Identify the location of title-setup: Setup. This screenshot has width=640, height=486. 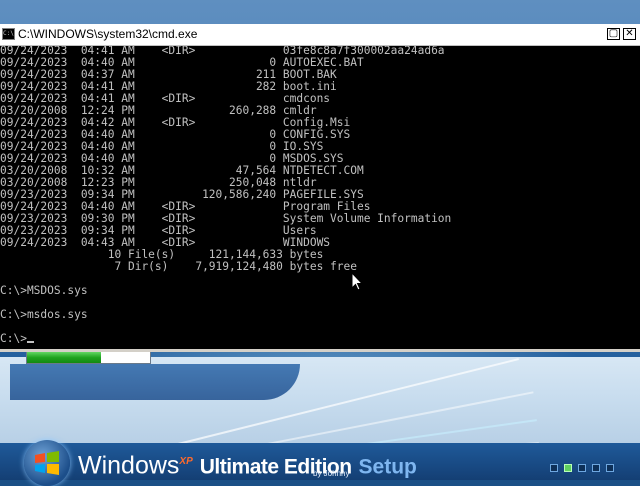
(387, 467).